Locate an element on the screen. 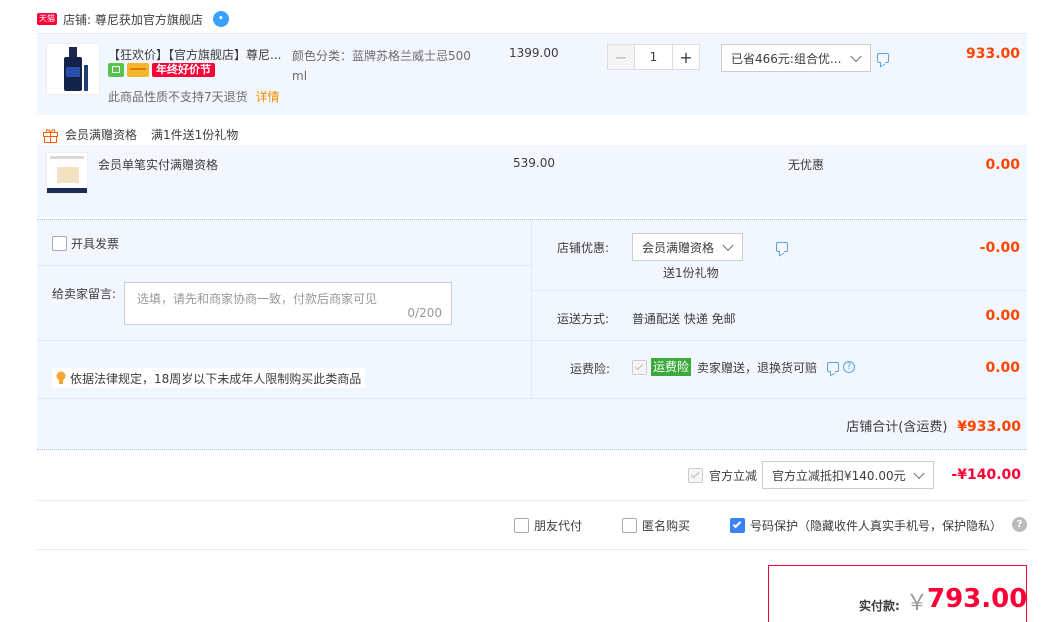  shipping-amount: 0.00 is located at coordinates (1002, 316).